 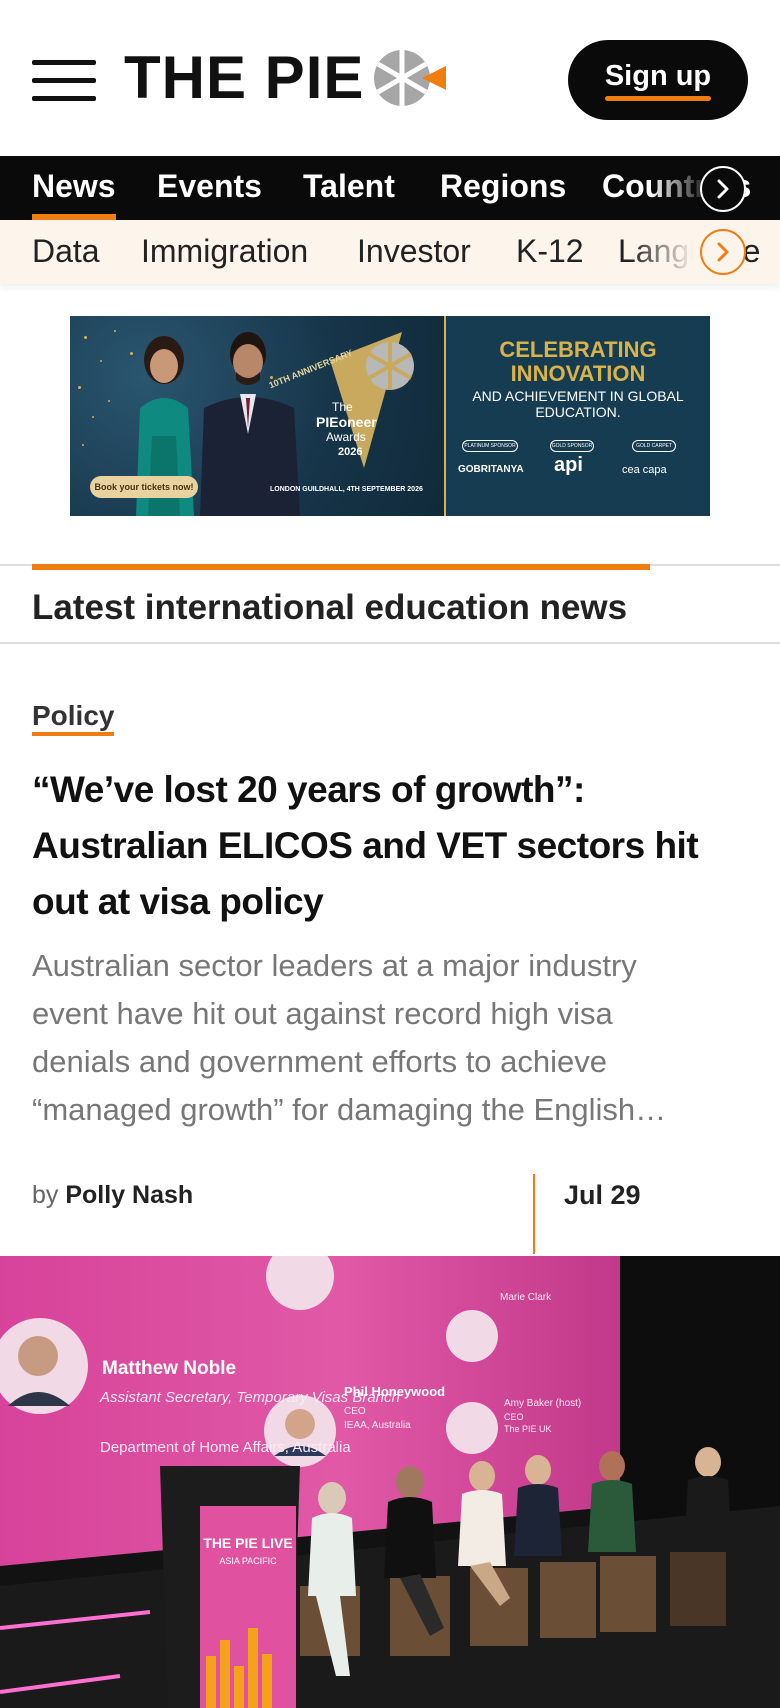 I want to click on menu-icon, so click(x=64, y=81).